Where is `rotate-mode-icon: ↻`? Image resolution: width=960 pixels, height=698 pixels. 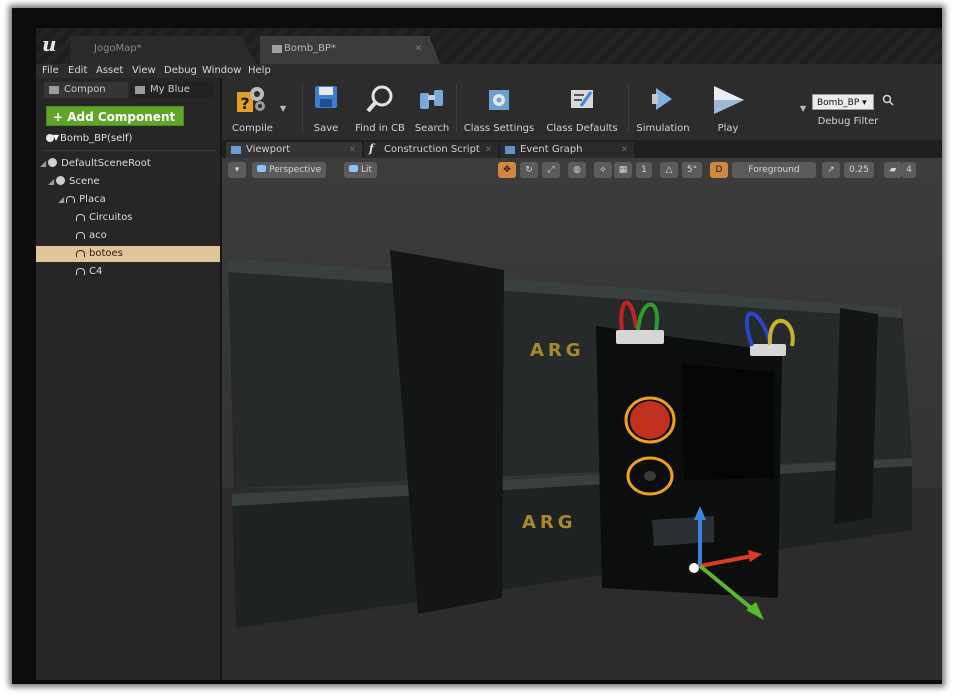
rotate-mode-icon: ↻ is located at coordinates (529, 170).